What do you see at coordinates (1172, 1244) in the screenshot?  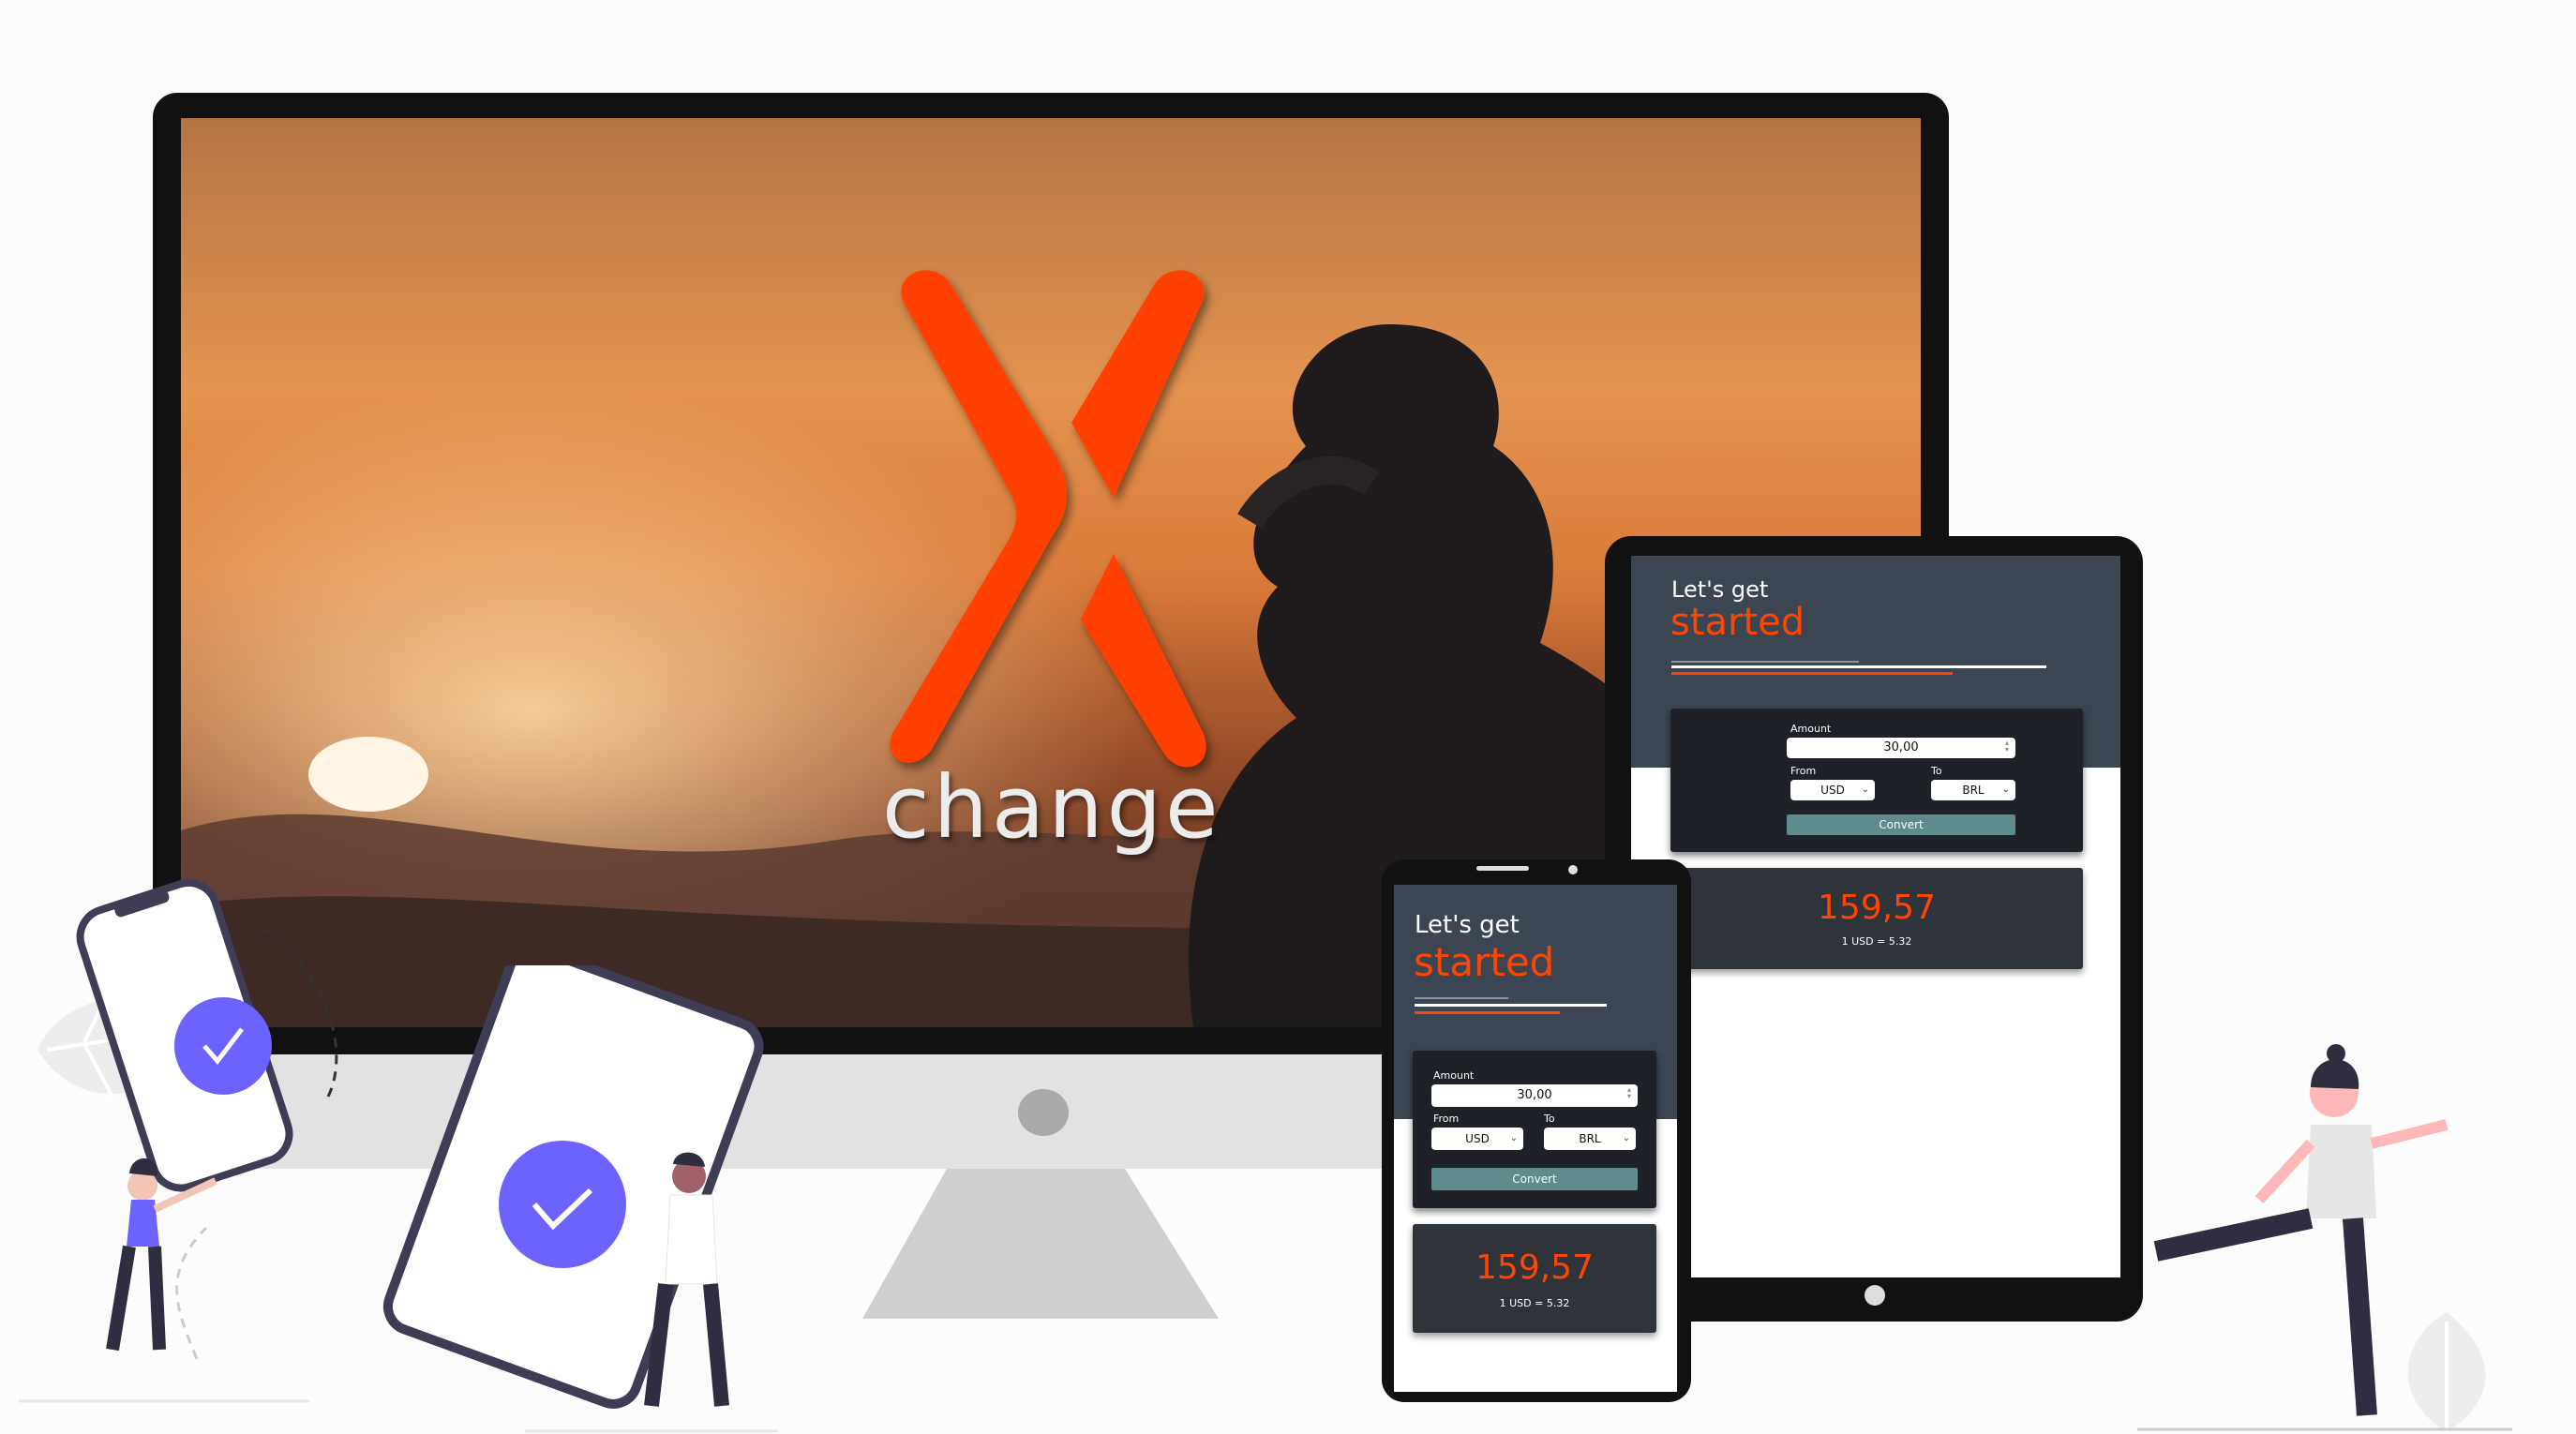 I see `monitor-stand-right` at bounding box center [1172, 1244].